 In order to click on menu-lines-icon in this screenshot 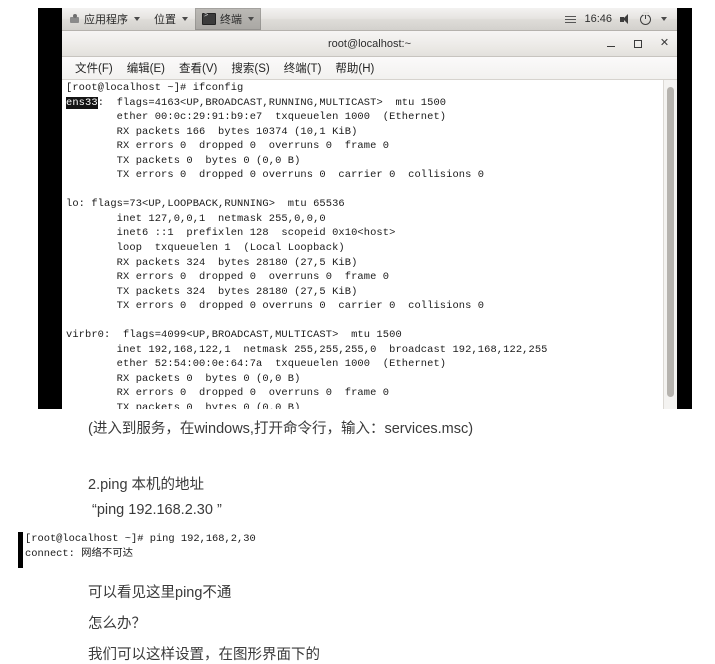, I will do `click(571, 19)`.